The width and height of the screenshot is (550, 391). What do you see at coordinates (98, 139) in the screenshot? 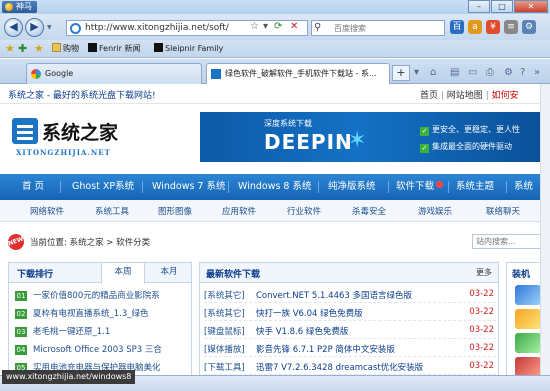
I see `site-logo: 系统之家 XITONGZHIJIA.NET` at bounding box center [98, 139].